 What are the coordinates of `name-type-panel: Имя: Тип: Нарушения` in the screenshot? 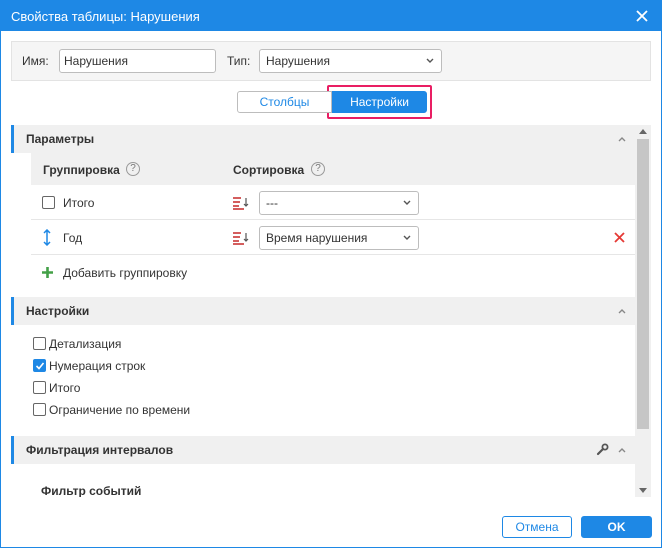 It's located at (331, 61).